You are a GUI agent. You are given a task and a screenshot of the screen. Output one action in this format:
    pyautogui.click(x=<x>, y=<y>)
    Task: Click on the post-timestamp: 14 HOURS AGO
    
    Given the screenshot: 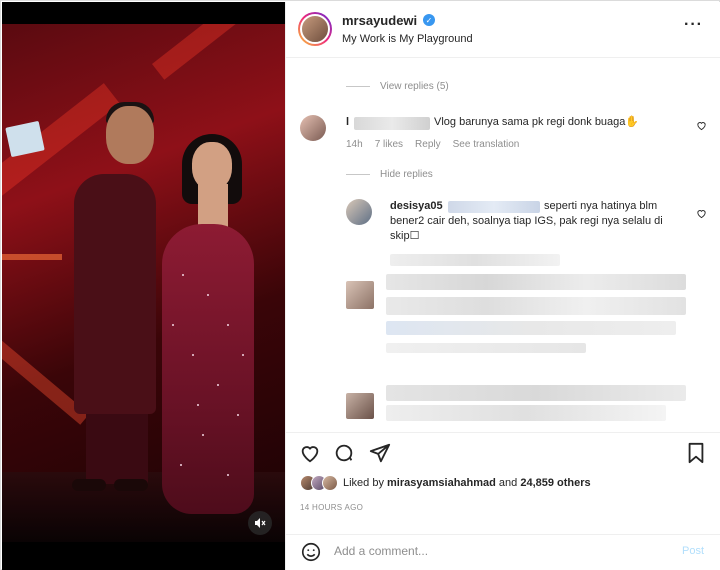 What is the action you would take?
    pyautogui.click(x=331, y=507)
    